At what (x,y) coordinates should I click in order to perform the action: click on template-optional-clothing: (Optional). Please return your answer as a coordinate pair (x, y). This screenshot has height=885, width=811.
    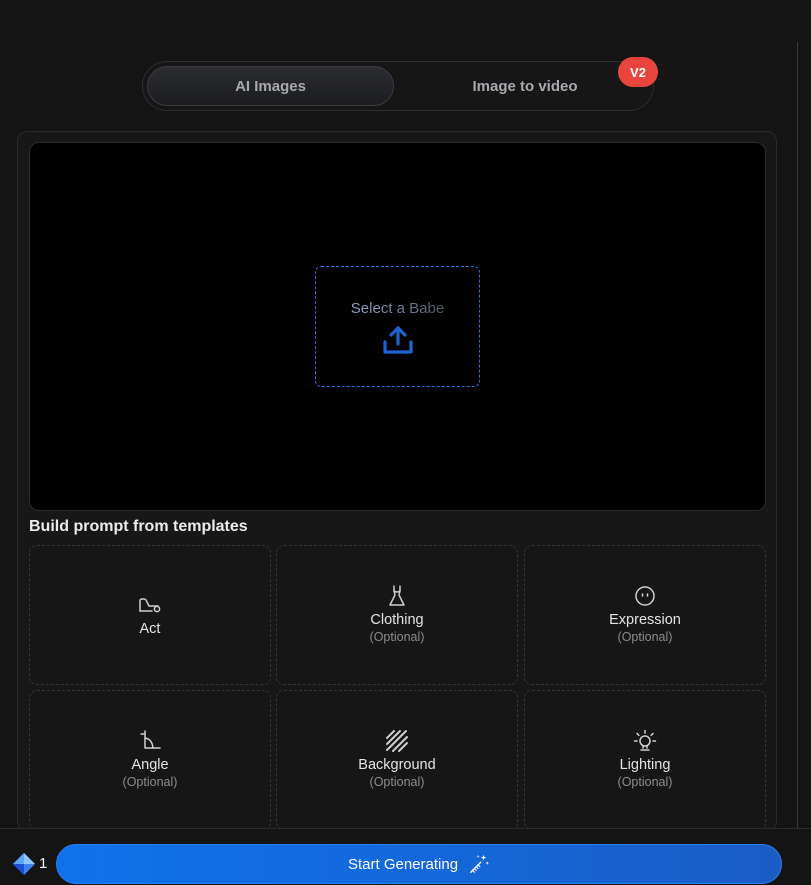
    Looking at the image, I should click on (397, 637).